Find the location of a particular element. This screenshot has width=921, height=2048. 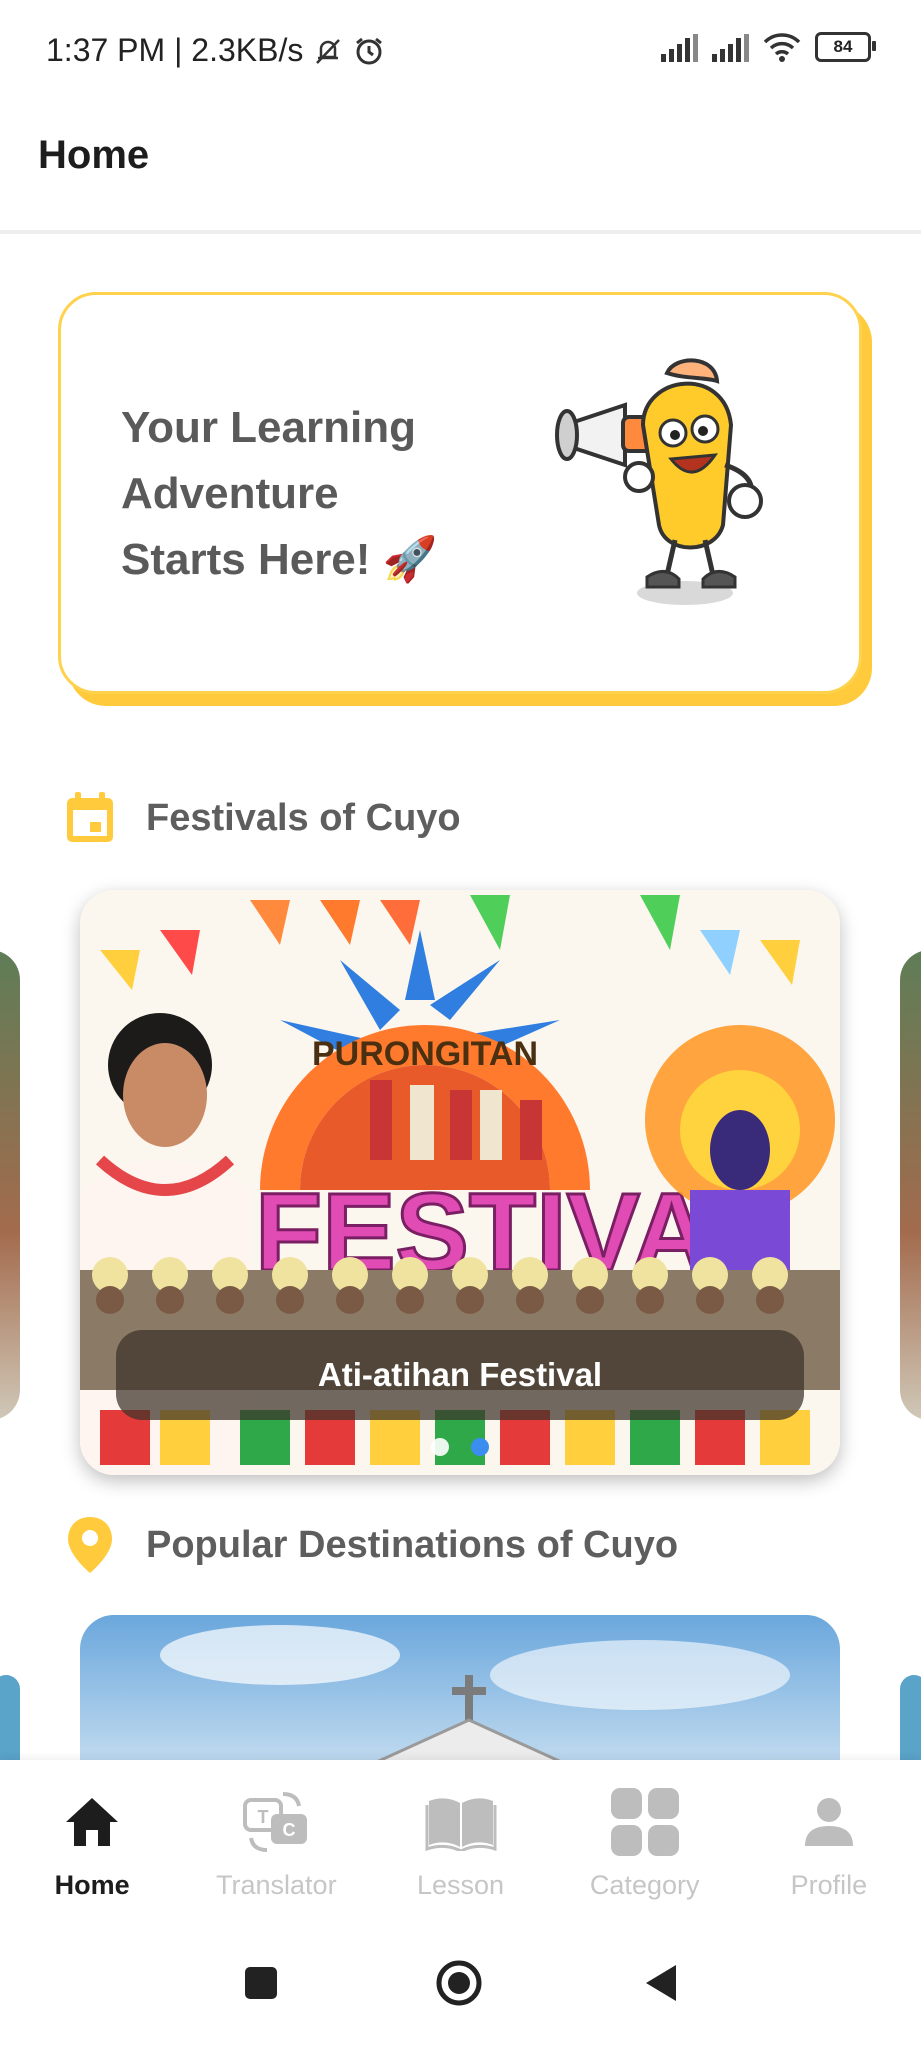

next-destination-card is located at coordinates (910, 1717).